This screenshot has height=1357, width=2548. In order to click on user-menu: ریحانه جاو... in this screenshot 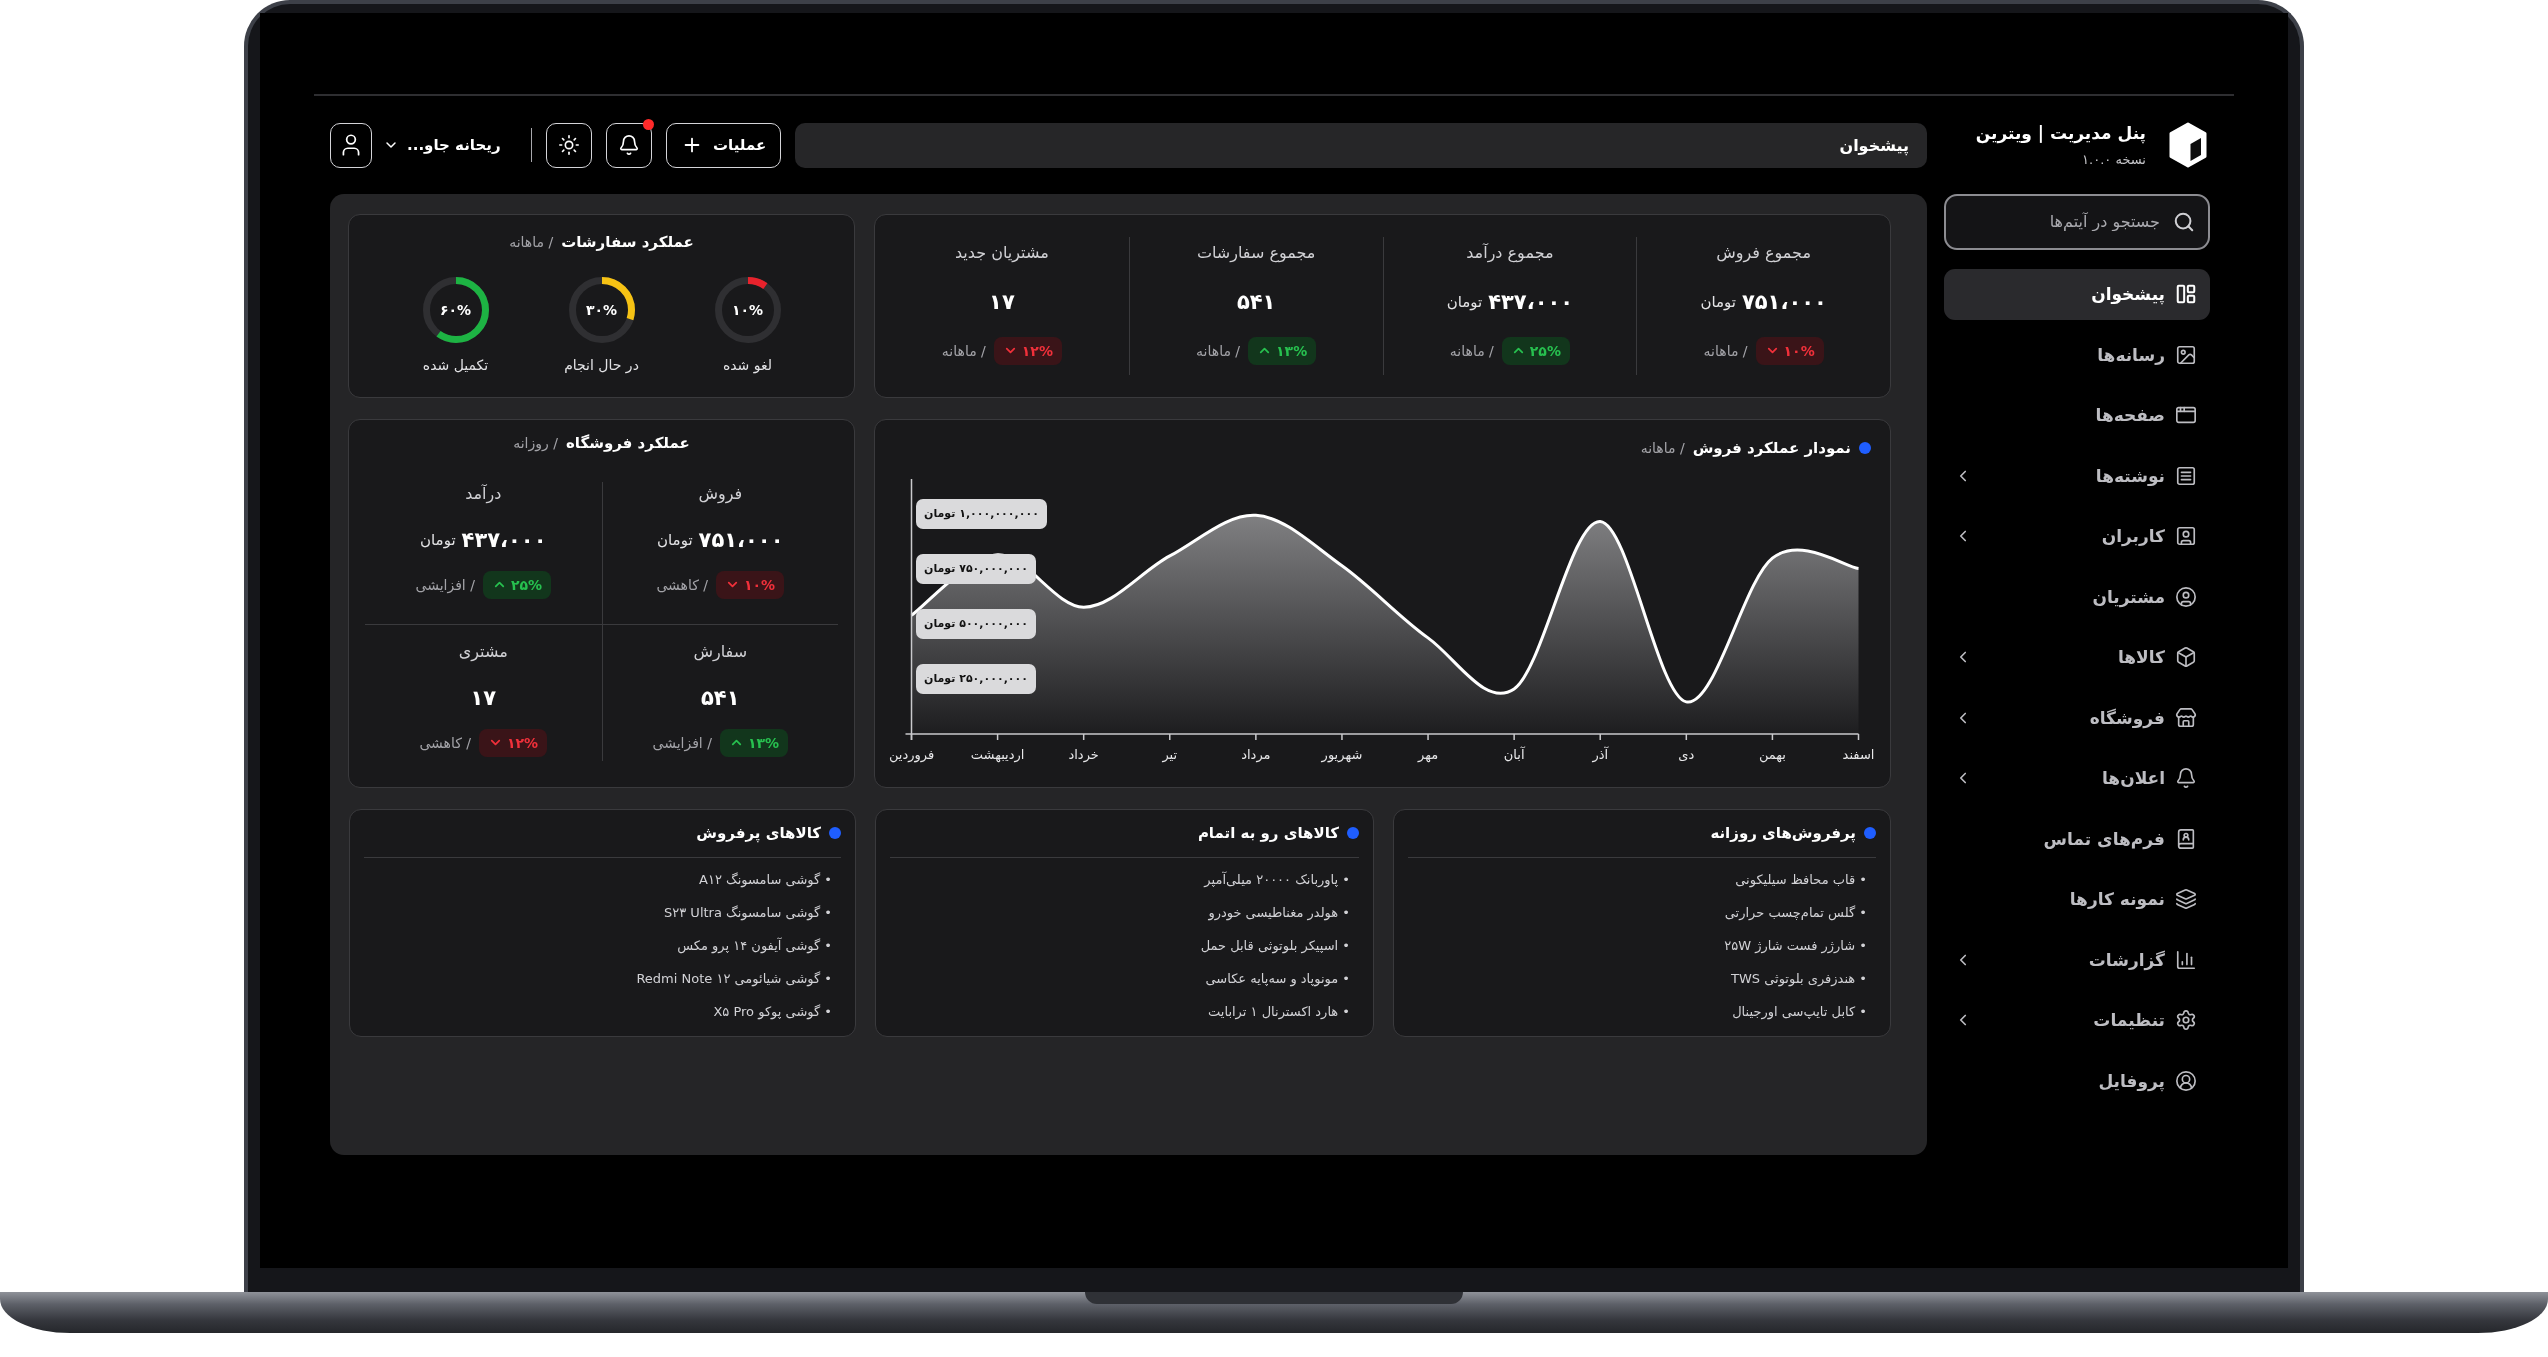, I will do `click(442, 145)`.